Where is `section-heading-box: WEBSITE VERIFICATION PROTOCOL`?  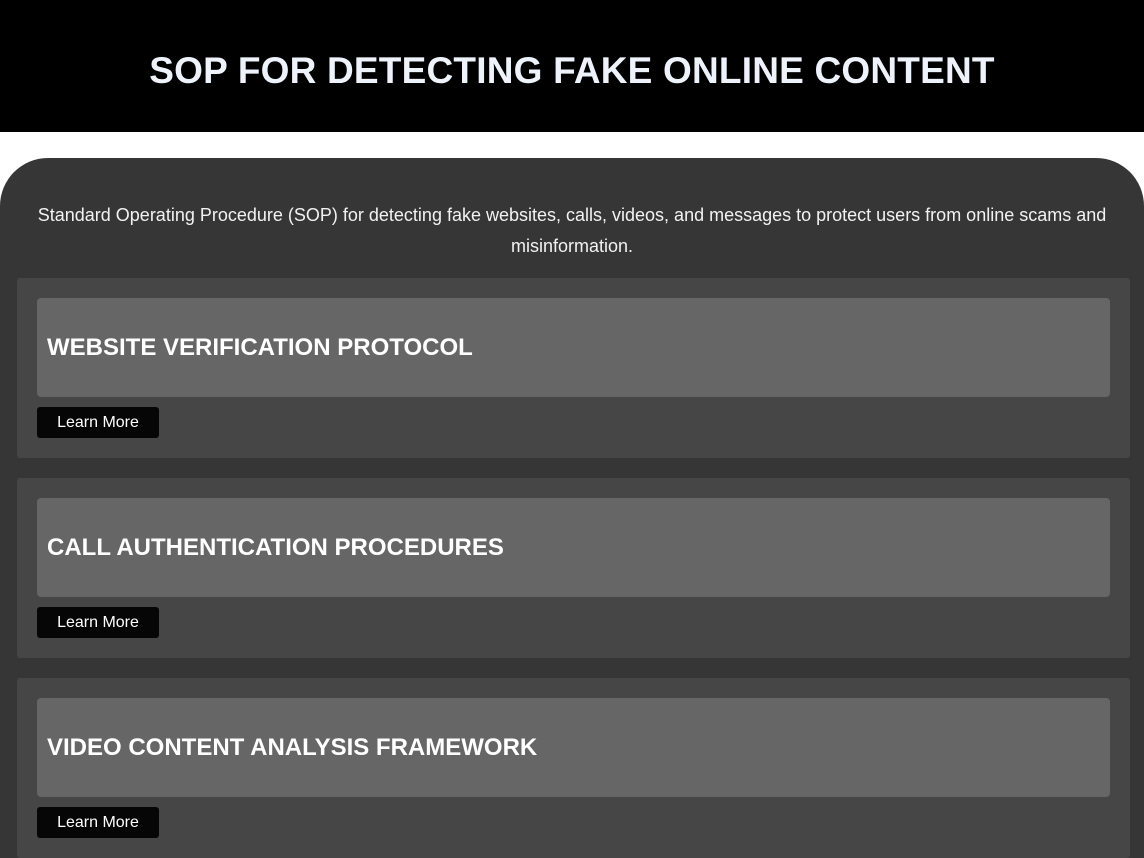 section-heading-box: WEBSITE VERIFICATION PROTOCOL is located at coordinates (573, 347).